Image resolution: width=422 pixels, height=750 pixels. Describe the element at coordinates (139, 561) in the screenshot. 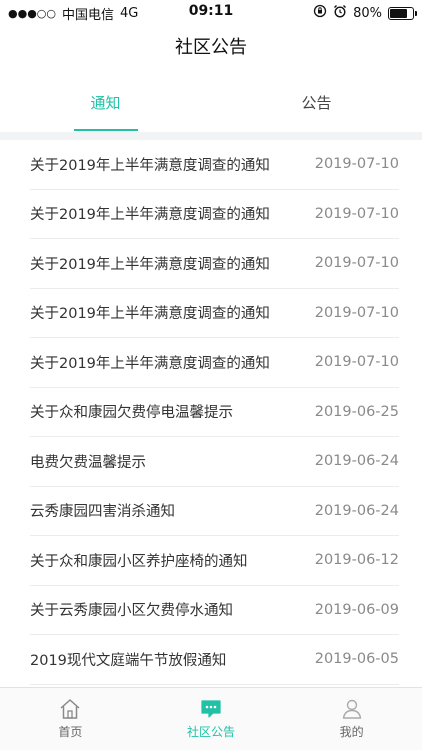

I see `notice-title: 关于众和康园小区养护座椅的通知` at that location.